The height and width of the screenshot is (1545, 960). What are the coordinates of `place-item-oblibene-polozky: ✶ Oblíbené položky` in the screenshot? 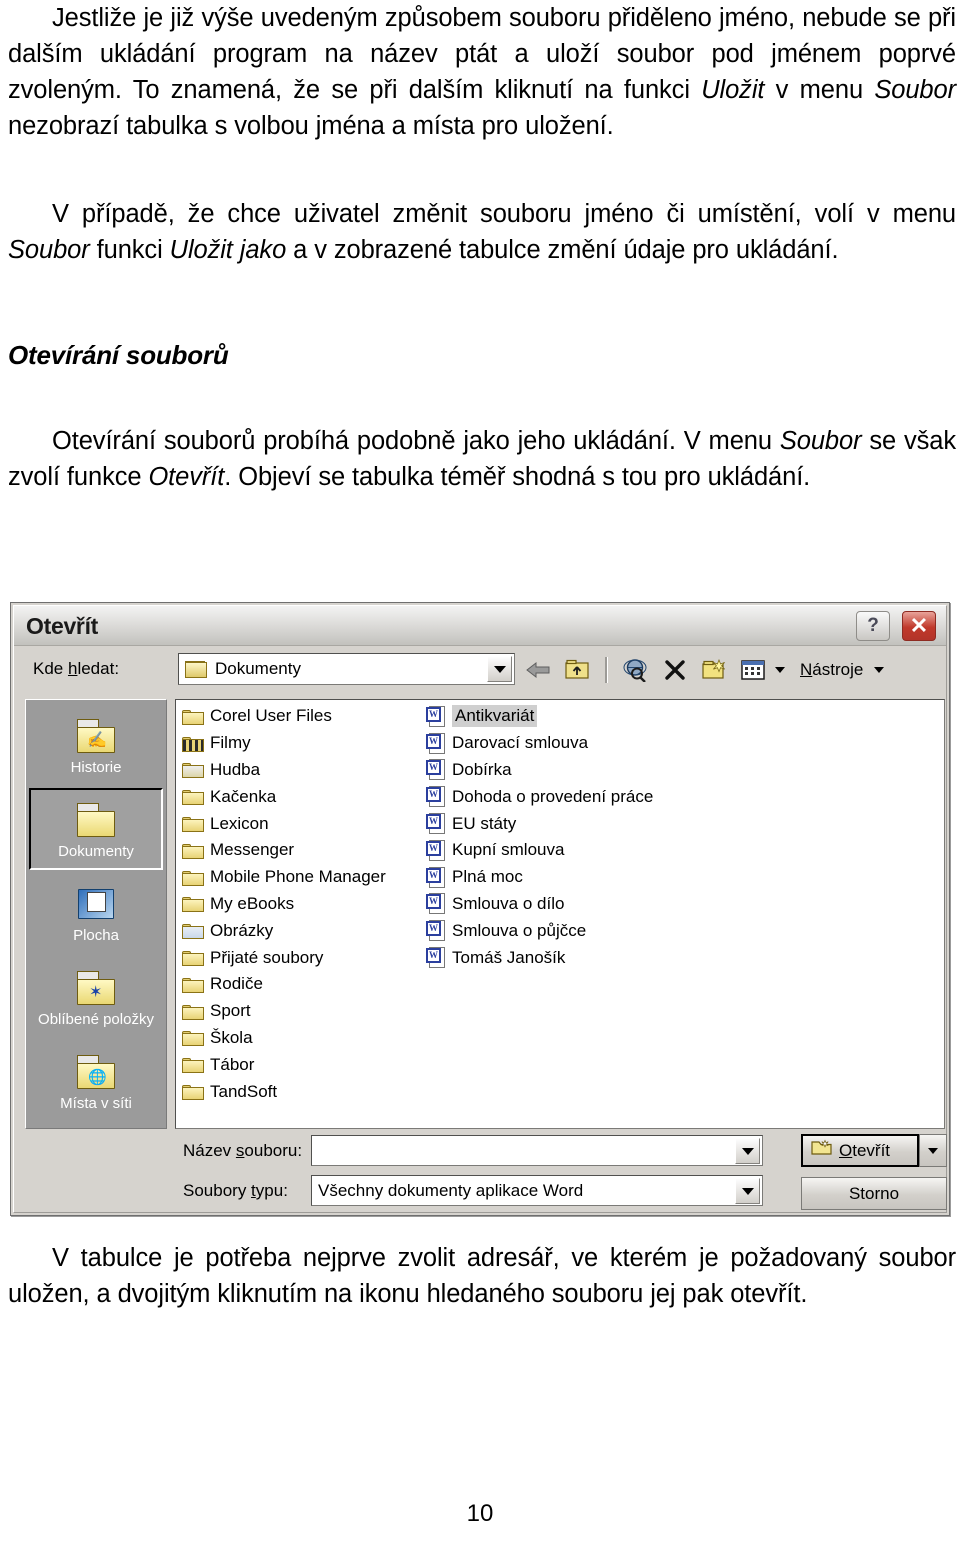 It's located at (96, 997).